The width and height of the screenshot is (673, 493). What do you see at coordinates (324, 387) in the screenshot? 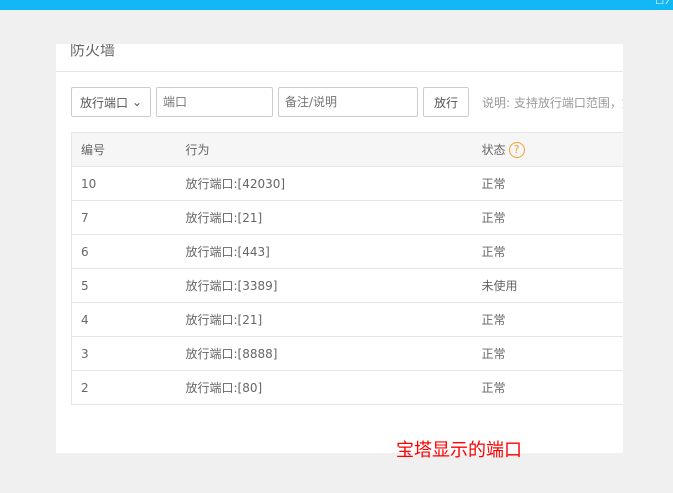
I see `cell-action: 放行端口:[80]` at bounding box center [324, 387].